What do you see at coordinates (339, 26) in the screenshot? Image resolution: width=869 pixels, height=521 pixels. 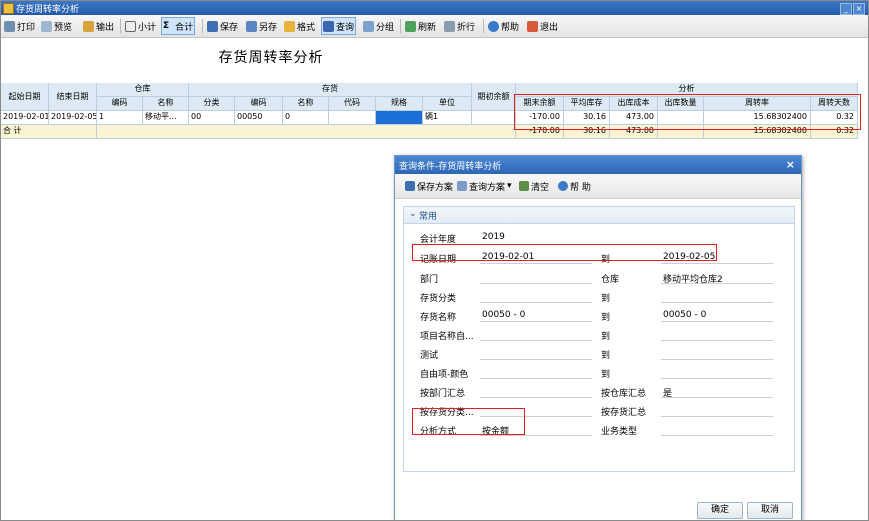 I see `query-button: 查询` at bounding box center [339, 26].